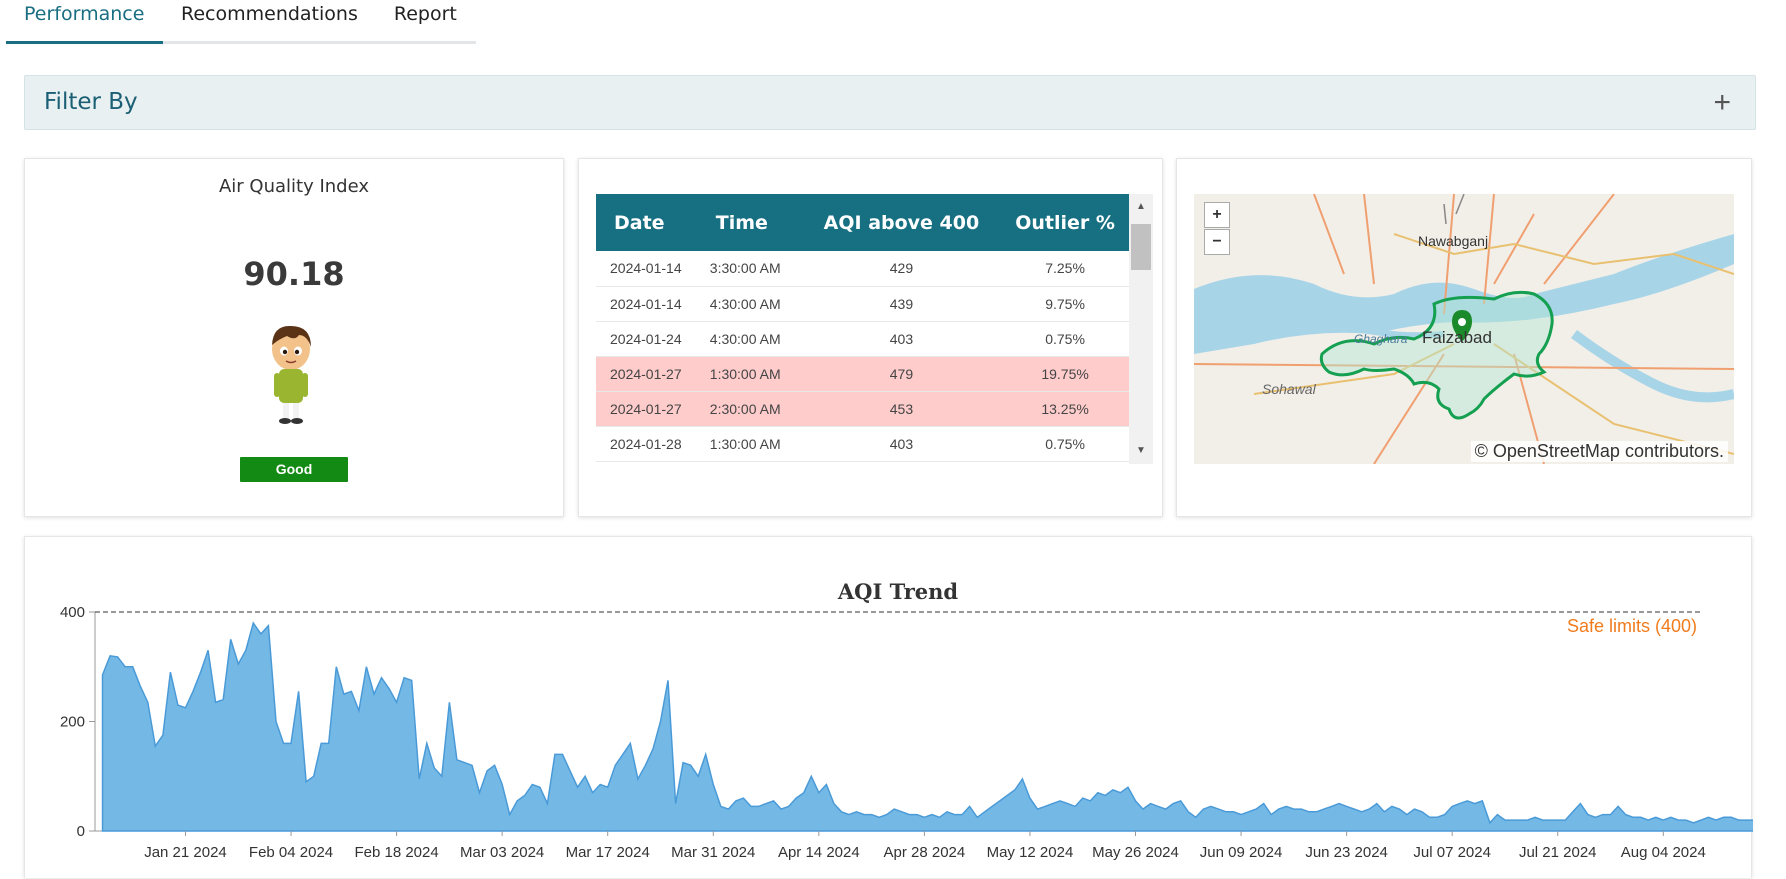 The height and width of the screenshot is (879, 1786). What do you see at coordinates (1141, 451) in the screenshot?
I see `scroll-down-icon: ▼` at bounding box center [1141, 451].